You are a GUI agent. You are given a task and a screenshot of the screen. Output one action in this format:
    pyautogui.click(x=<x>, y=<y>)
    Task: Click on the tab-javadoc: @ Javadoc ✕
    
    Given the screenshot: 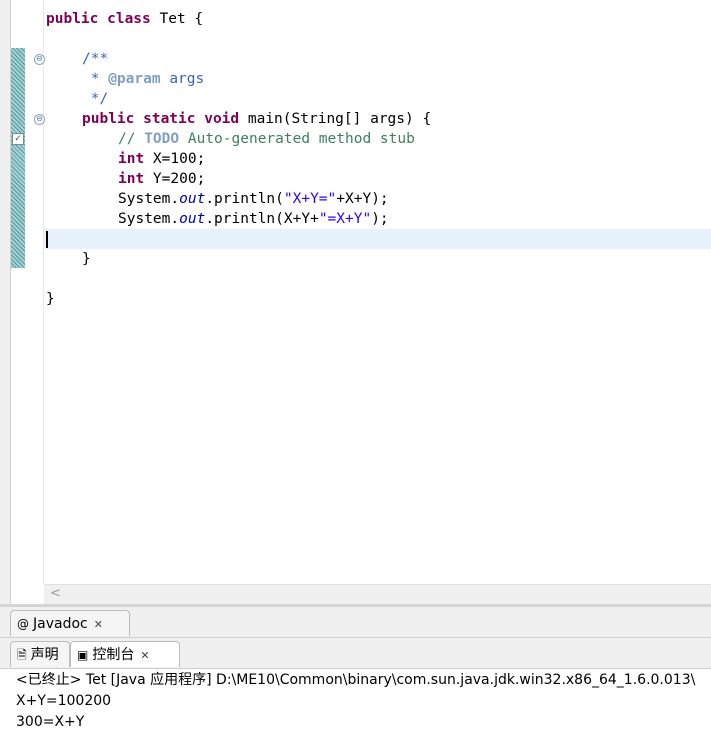 What is the action you would take?
    pyautogui.click(x=70, y=623)
    